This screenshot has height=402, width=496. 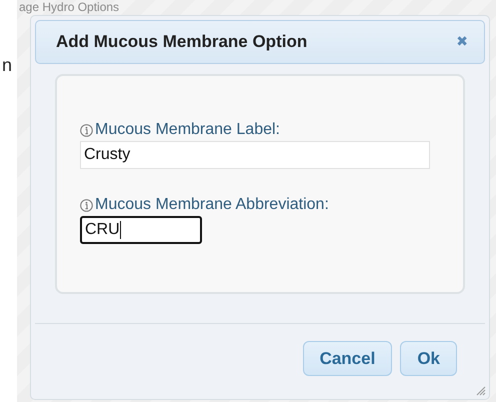 I want to click on input-field: Crusty, so click(x=255, y=155).